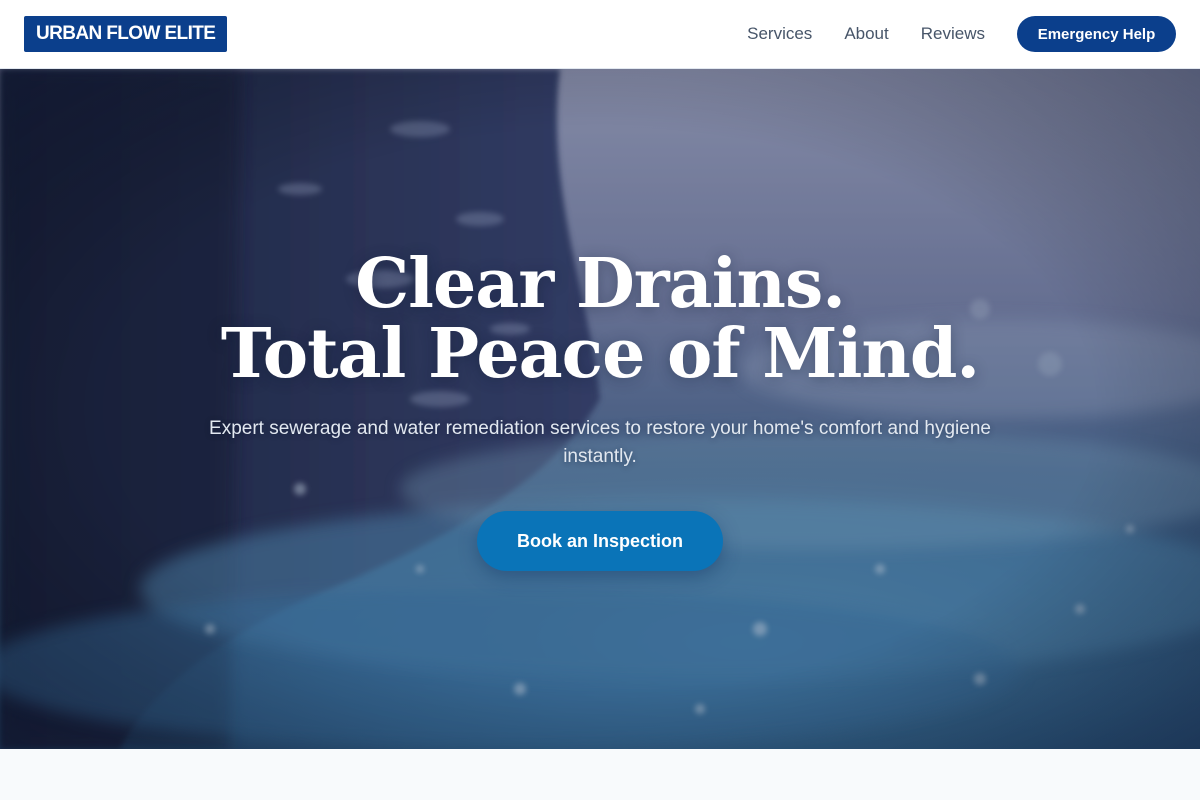 This screenshot has width=1200, height=800. What do you see at coordinates (600, 354) in the screenshot?
I see `hero-title-line2: Total Peace of Mind.` at bounding box center [600, 354].